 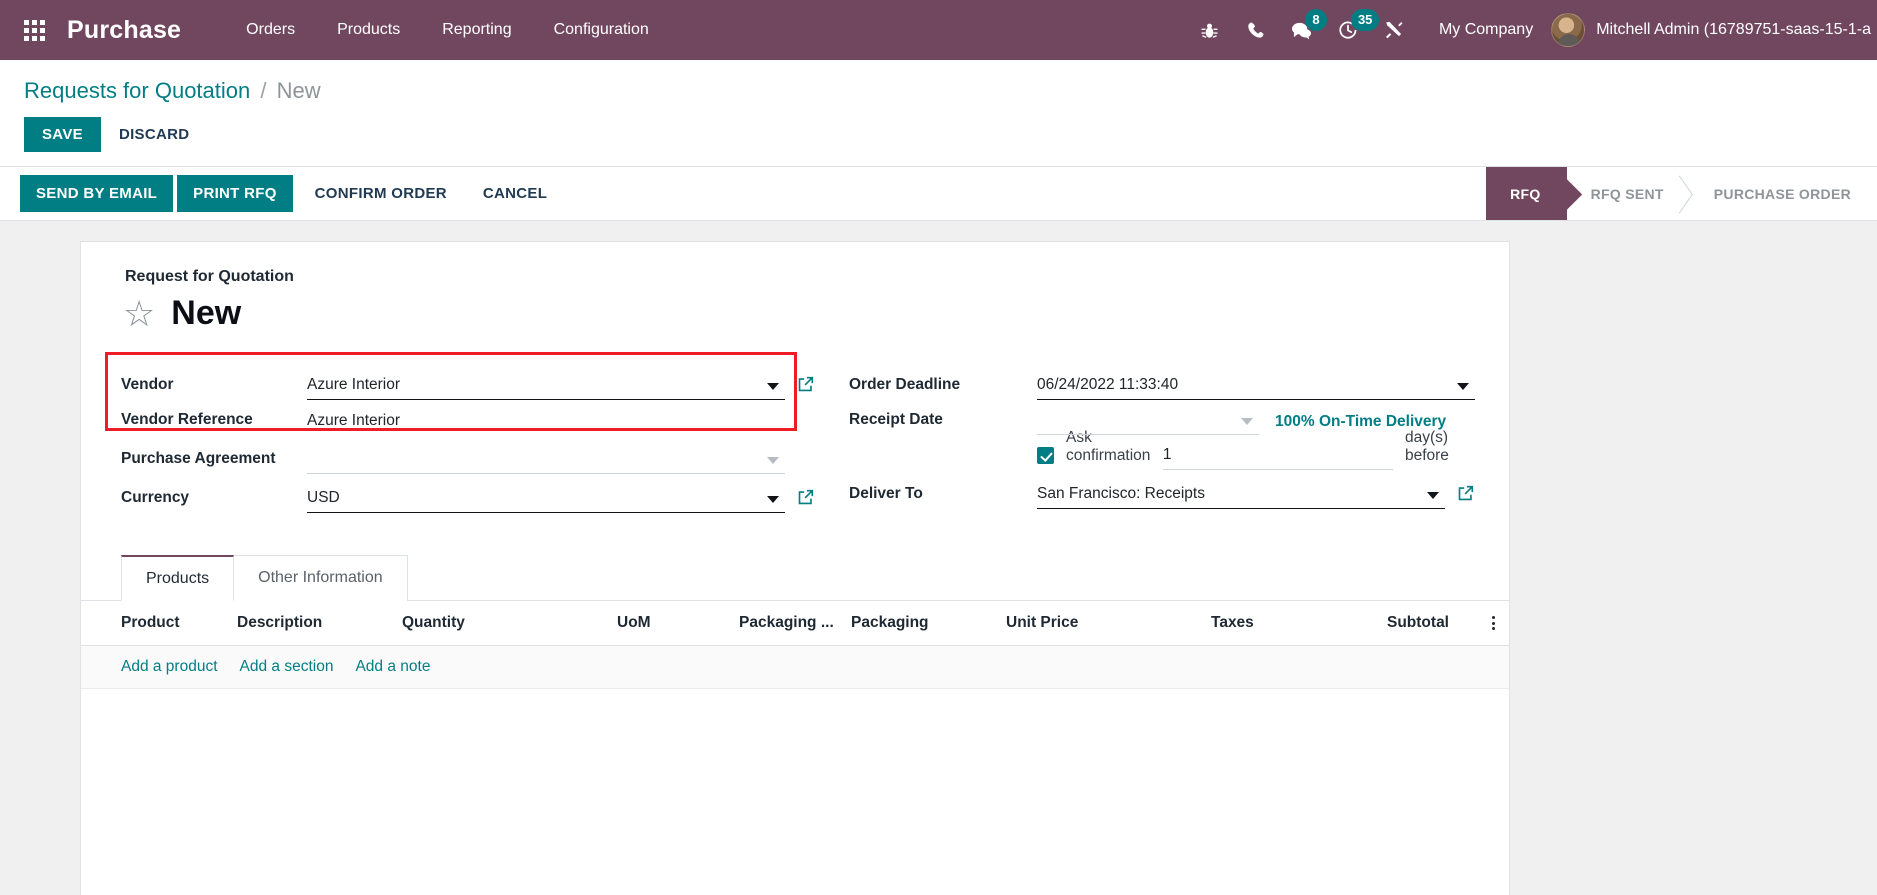 I want to click on field-row-receipt-date: Receipt Date 100% On-Time Delivery, so click(x=1162, y=417).